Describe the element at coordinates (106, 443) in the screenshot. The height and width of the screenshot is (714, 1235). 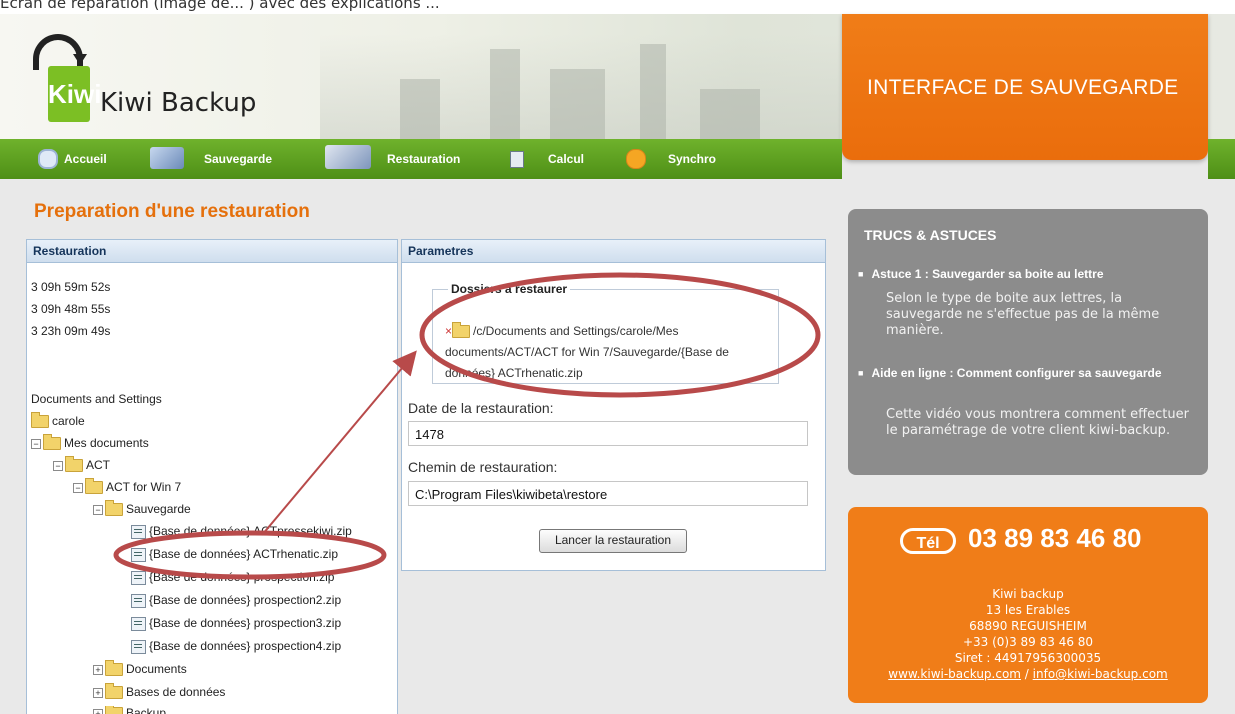
I see `tree-item-label: Mes documents` at that location.